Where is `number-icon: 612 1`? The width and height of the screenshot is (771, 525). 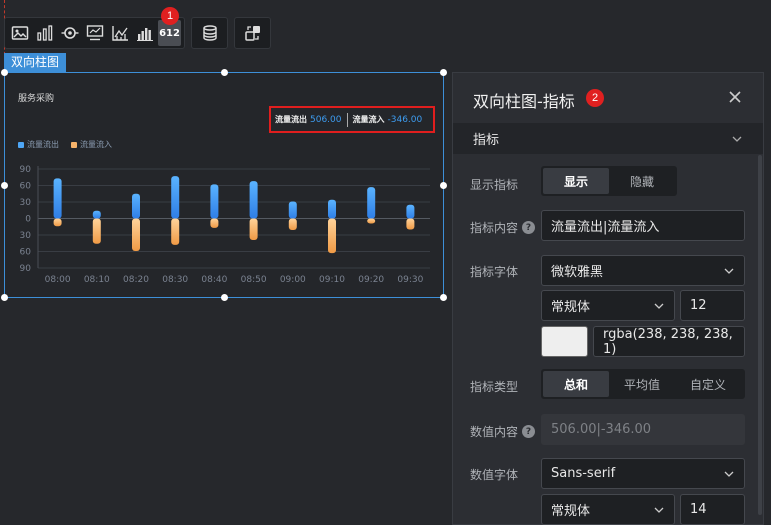
number-icon: 612 1 is located at coordinates (169, 26).